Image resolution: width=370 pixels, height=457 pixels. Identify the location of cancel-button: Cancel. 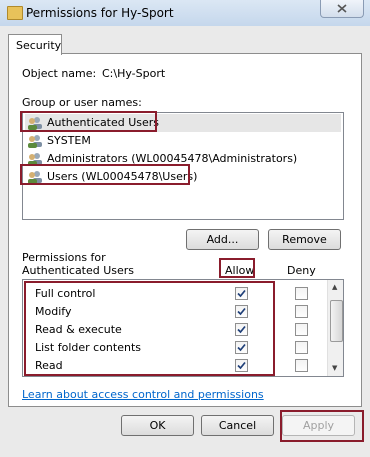
(237, 425).